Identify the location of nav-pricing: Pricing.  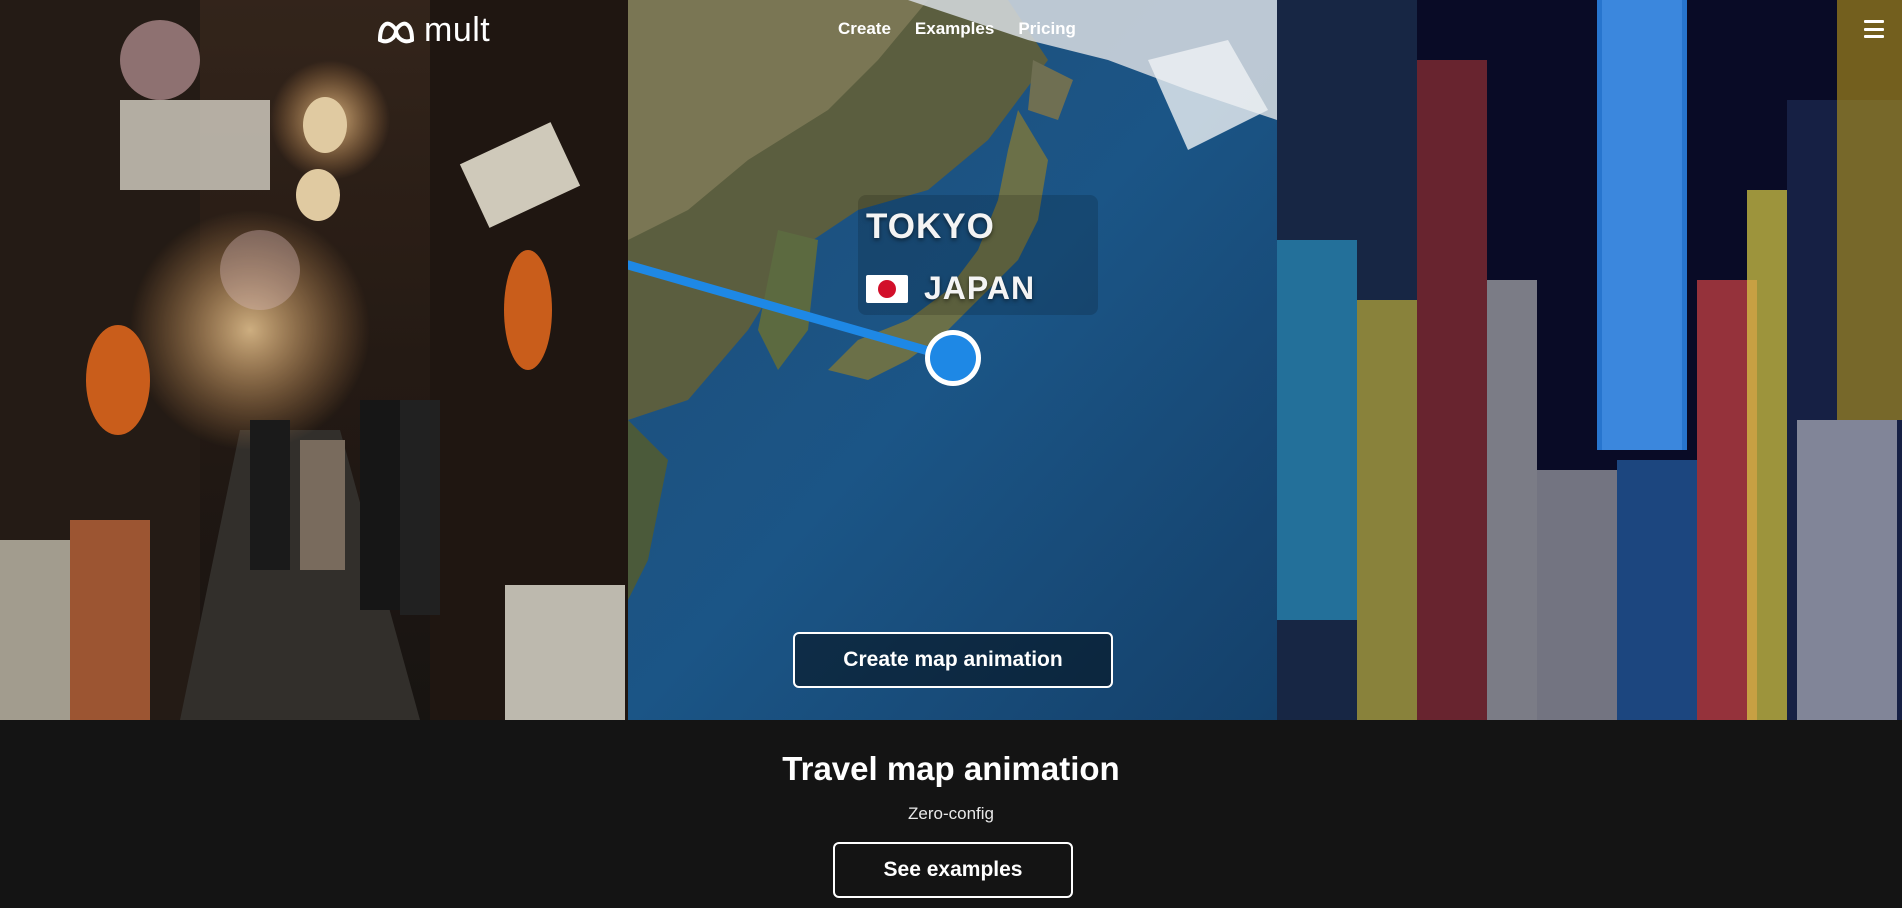
(1047, 29).